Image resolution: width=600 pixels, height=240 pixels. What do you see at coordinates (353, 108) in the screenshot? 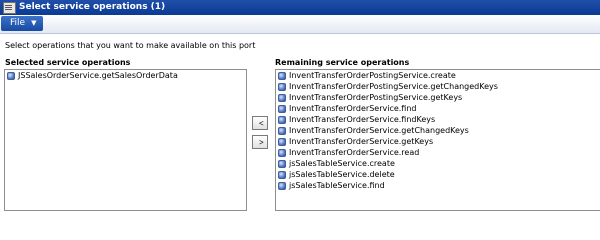
I see `list-item-label: InventTransferOrderService.find` at bounding box center [353, 108].